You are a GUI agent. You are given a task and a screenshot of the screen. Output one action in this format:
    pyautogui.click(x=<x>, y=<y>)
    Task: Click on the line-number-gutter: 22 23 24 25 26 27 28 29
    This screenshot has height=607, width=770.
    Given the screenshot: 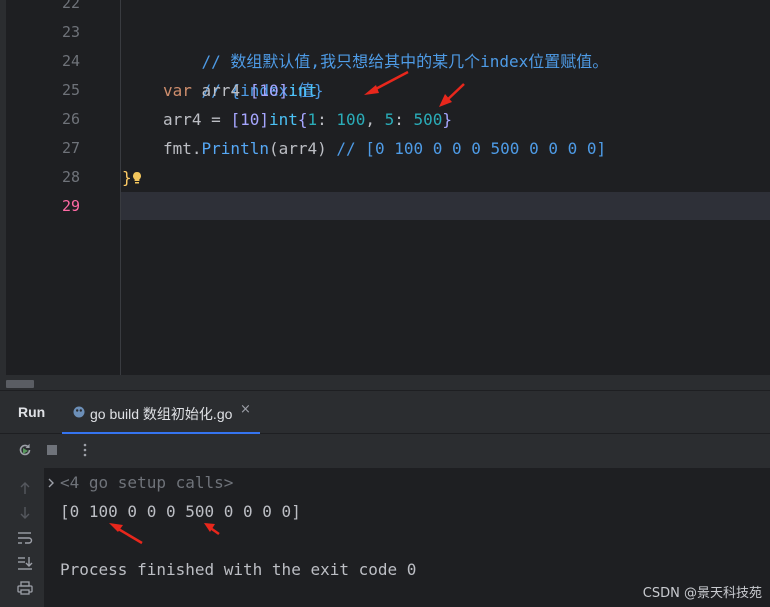 What is the action you would take?
    pyautogui.click(x=63, y=187)
    